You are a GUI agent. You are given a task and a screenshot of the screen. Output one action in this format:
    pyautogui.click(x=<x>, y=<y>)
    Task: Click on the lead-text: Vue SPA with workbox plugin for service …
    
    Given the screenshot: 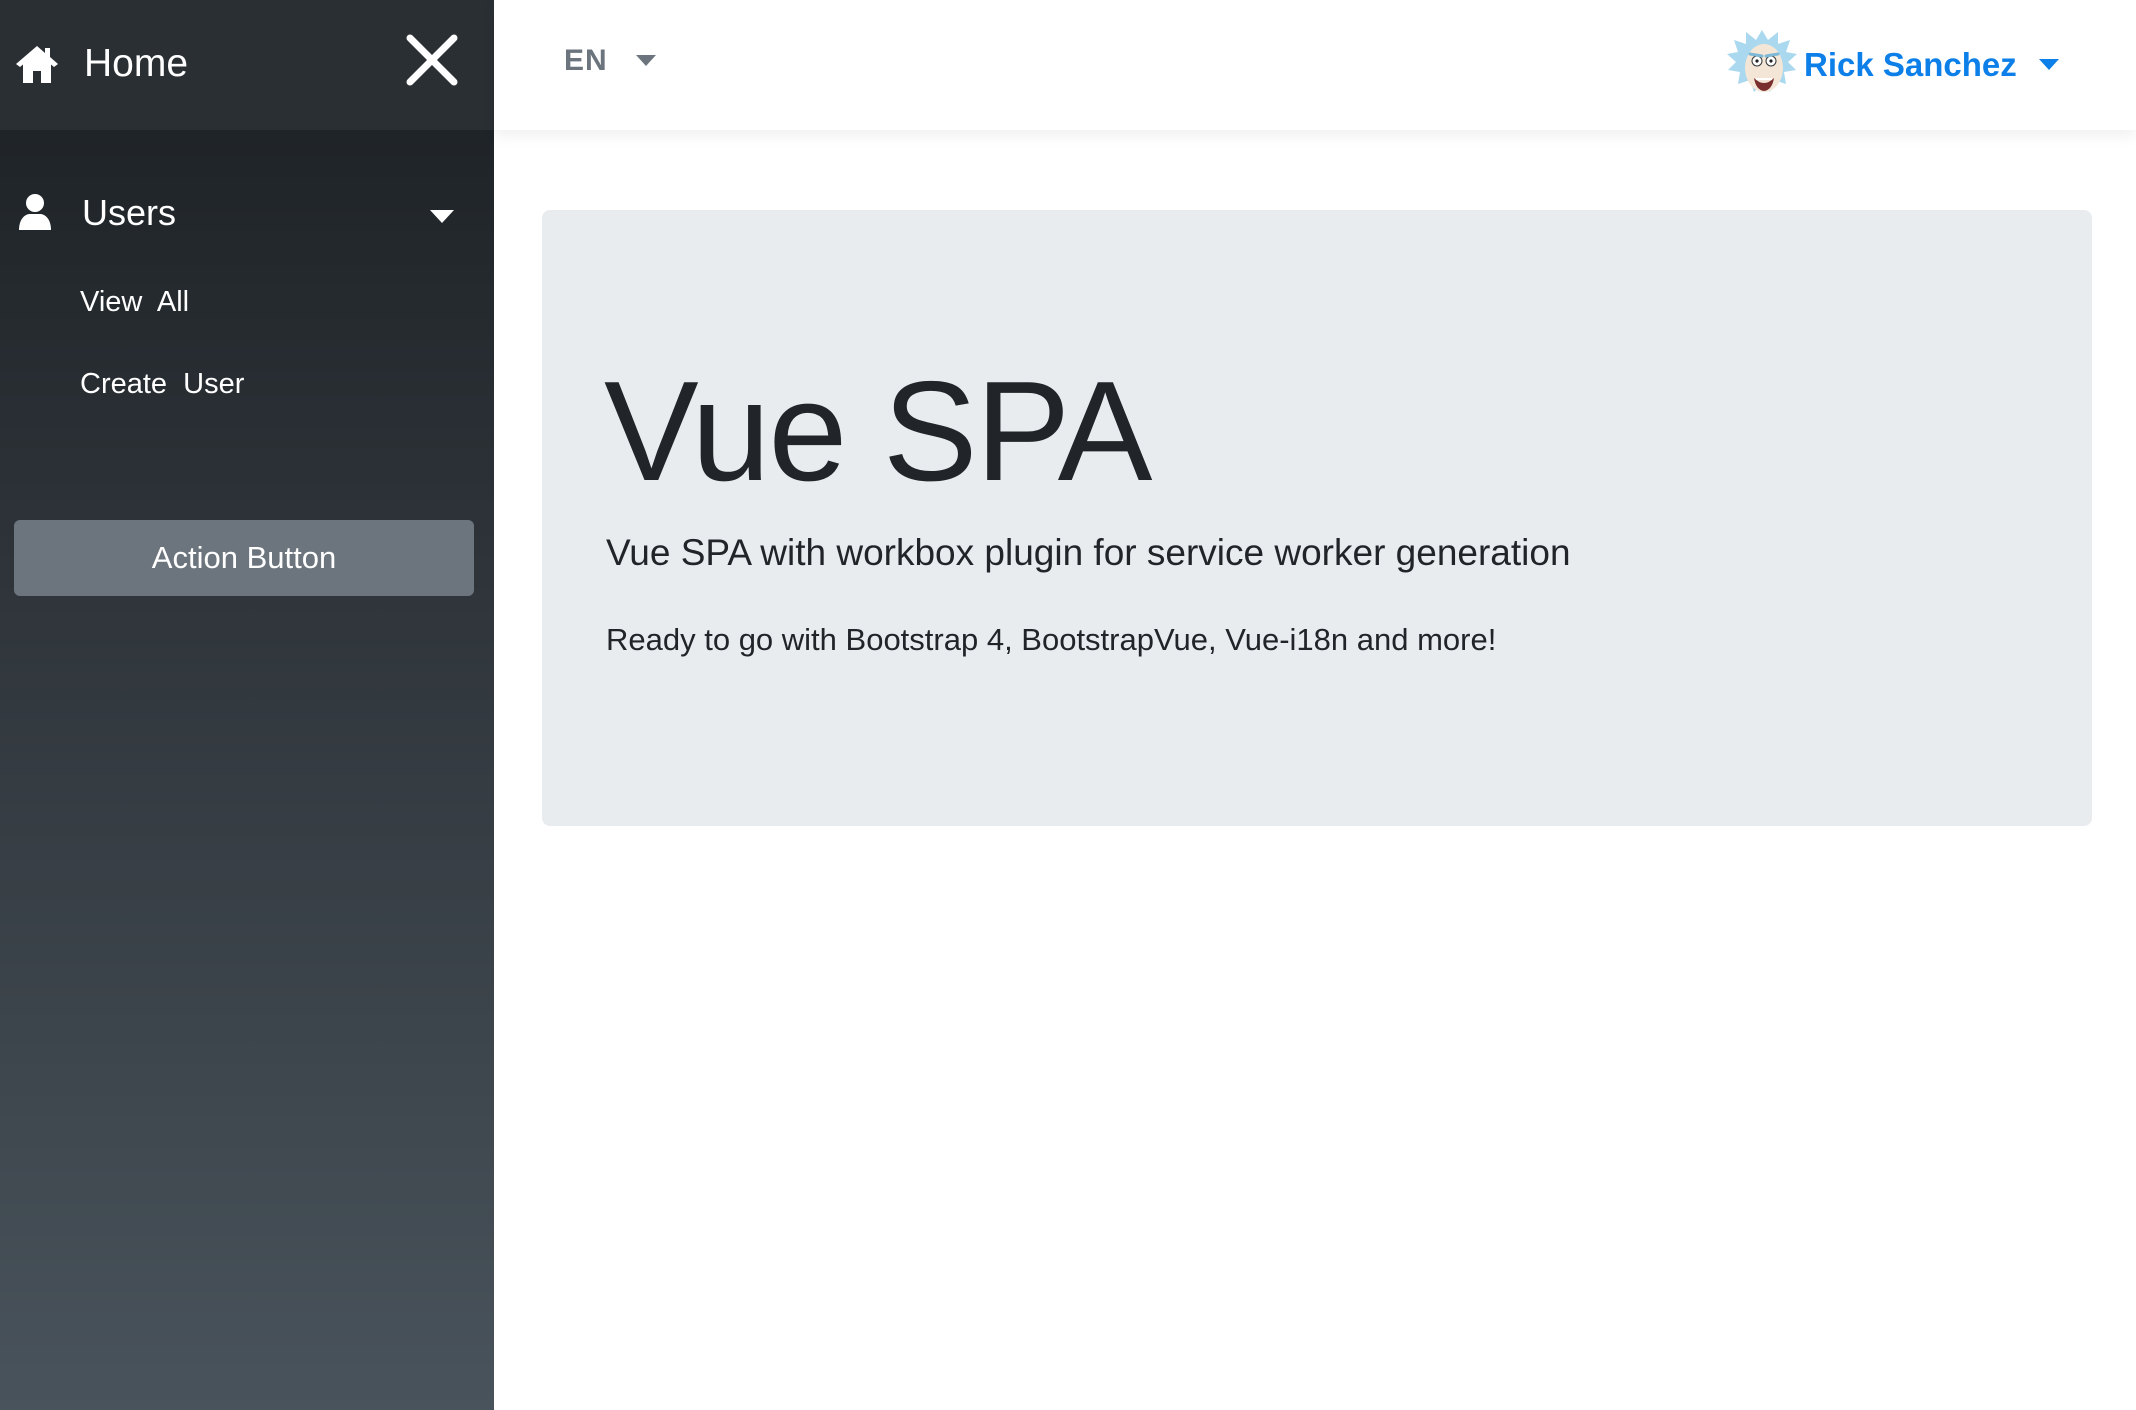 What is the action you would take?
    pyautogui.click(x=1088, y=552)
    